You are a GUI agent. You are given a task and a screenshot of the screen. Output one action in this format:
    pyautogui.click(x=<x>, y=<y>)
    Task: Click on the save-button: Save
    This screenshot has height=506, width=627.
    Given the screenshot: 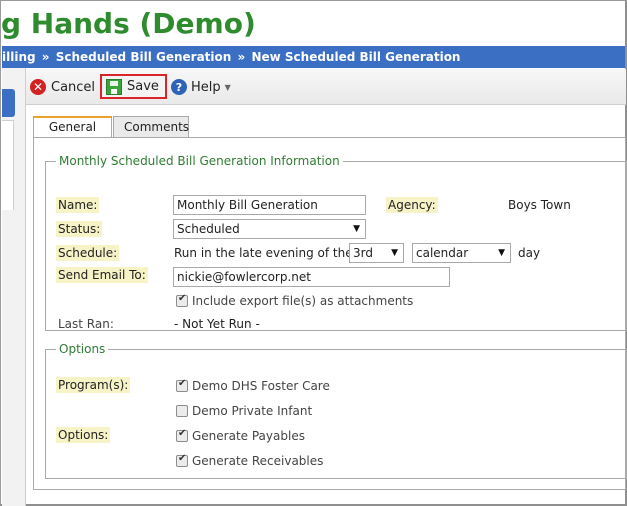 What is the action you would take?
    pyautogui.click(x=133, y=86)
    